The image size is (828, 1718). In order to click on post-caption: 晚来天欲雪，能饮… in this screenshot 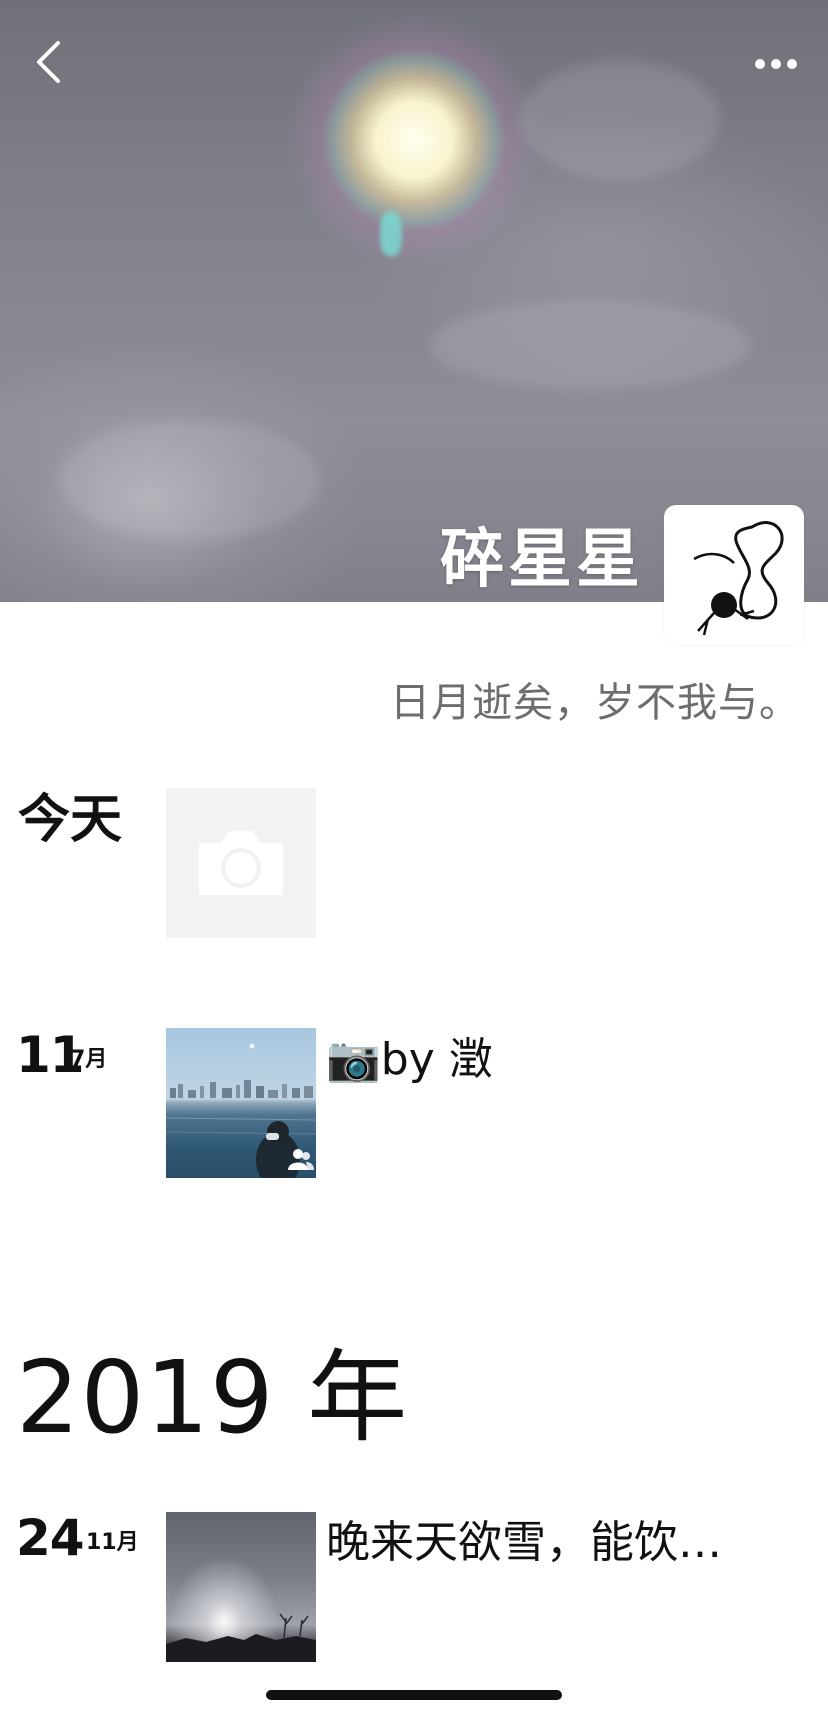, I will do `click(524, 1543)`.